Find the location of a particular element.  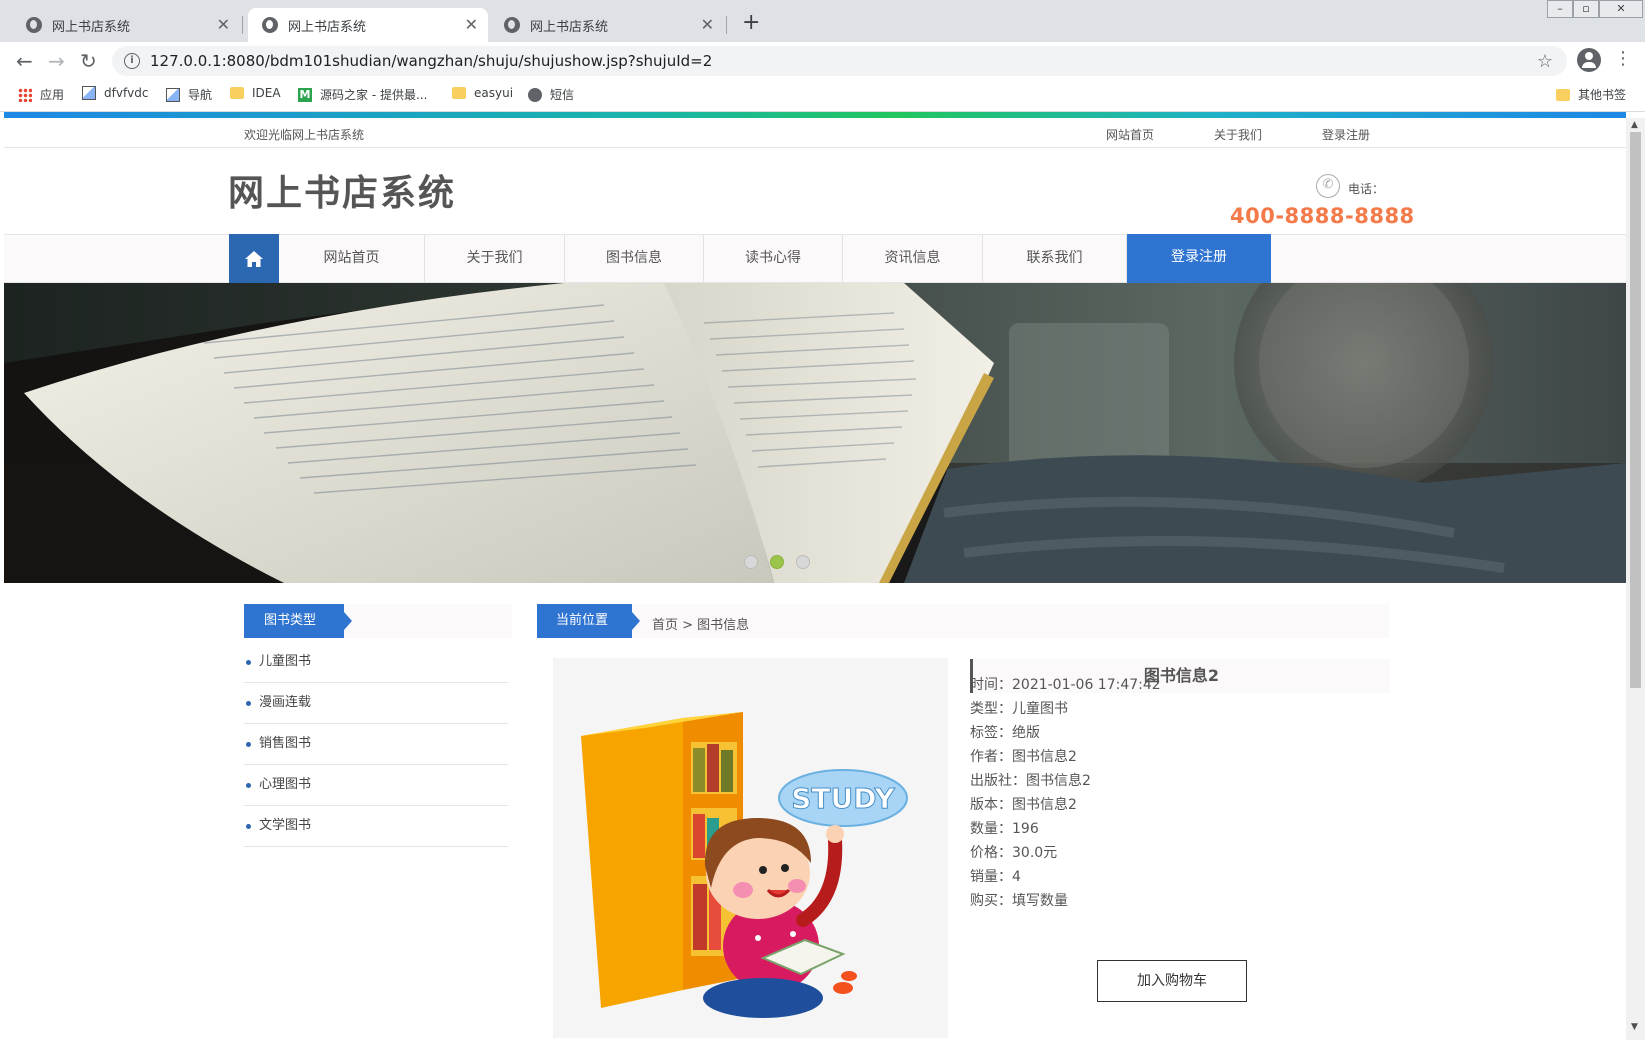

top-link-about: 关于我们 is located at coordinates (1238, 134).